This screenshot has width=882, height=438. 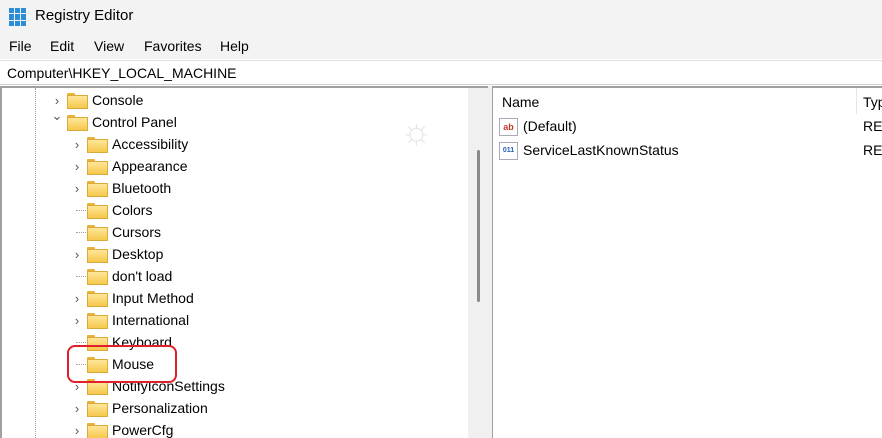 I want to click on window-title: Registry Editor, so click(x=84, y=15).